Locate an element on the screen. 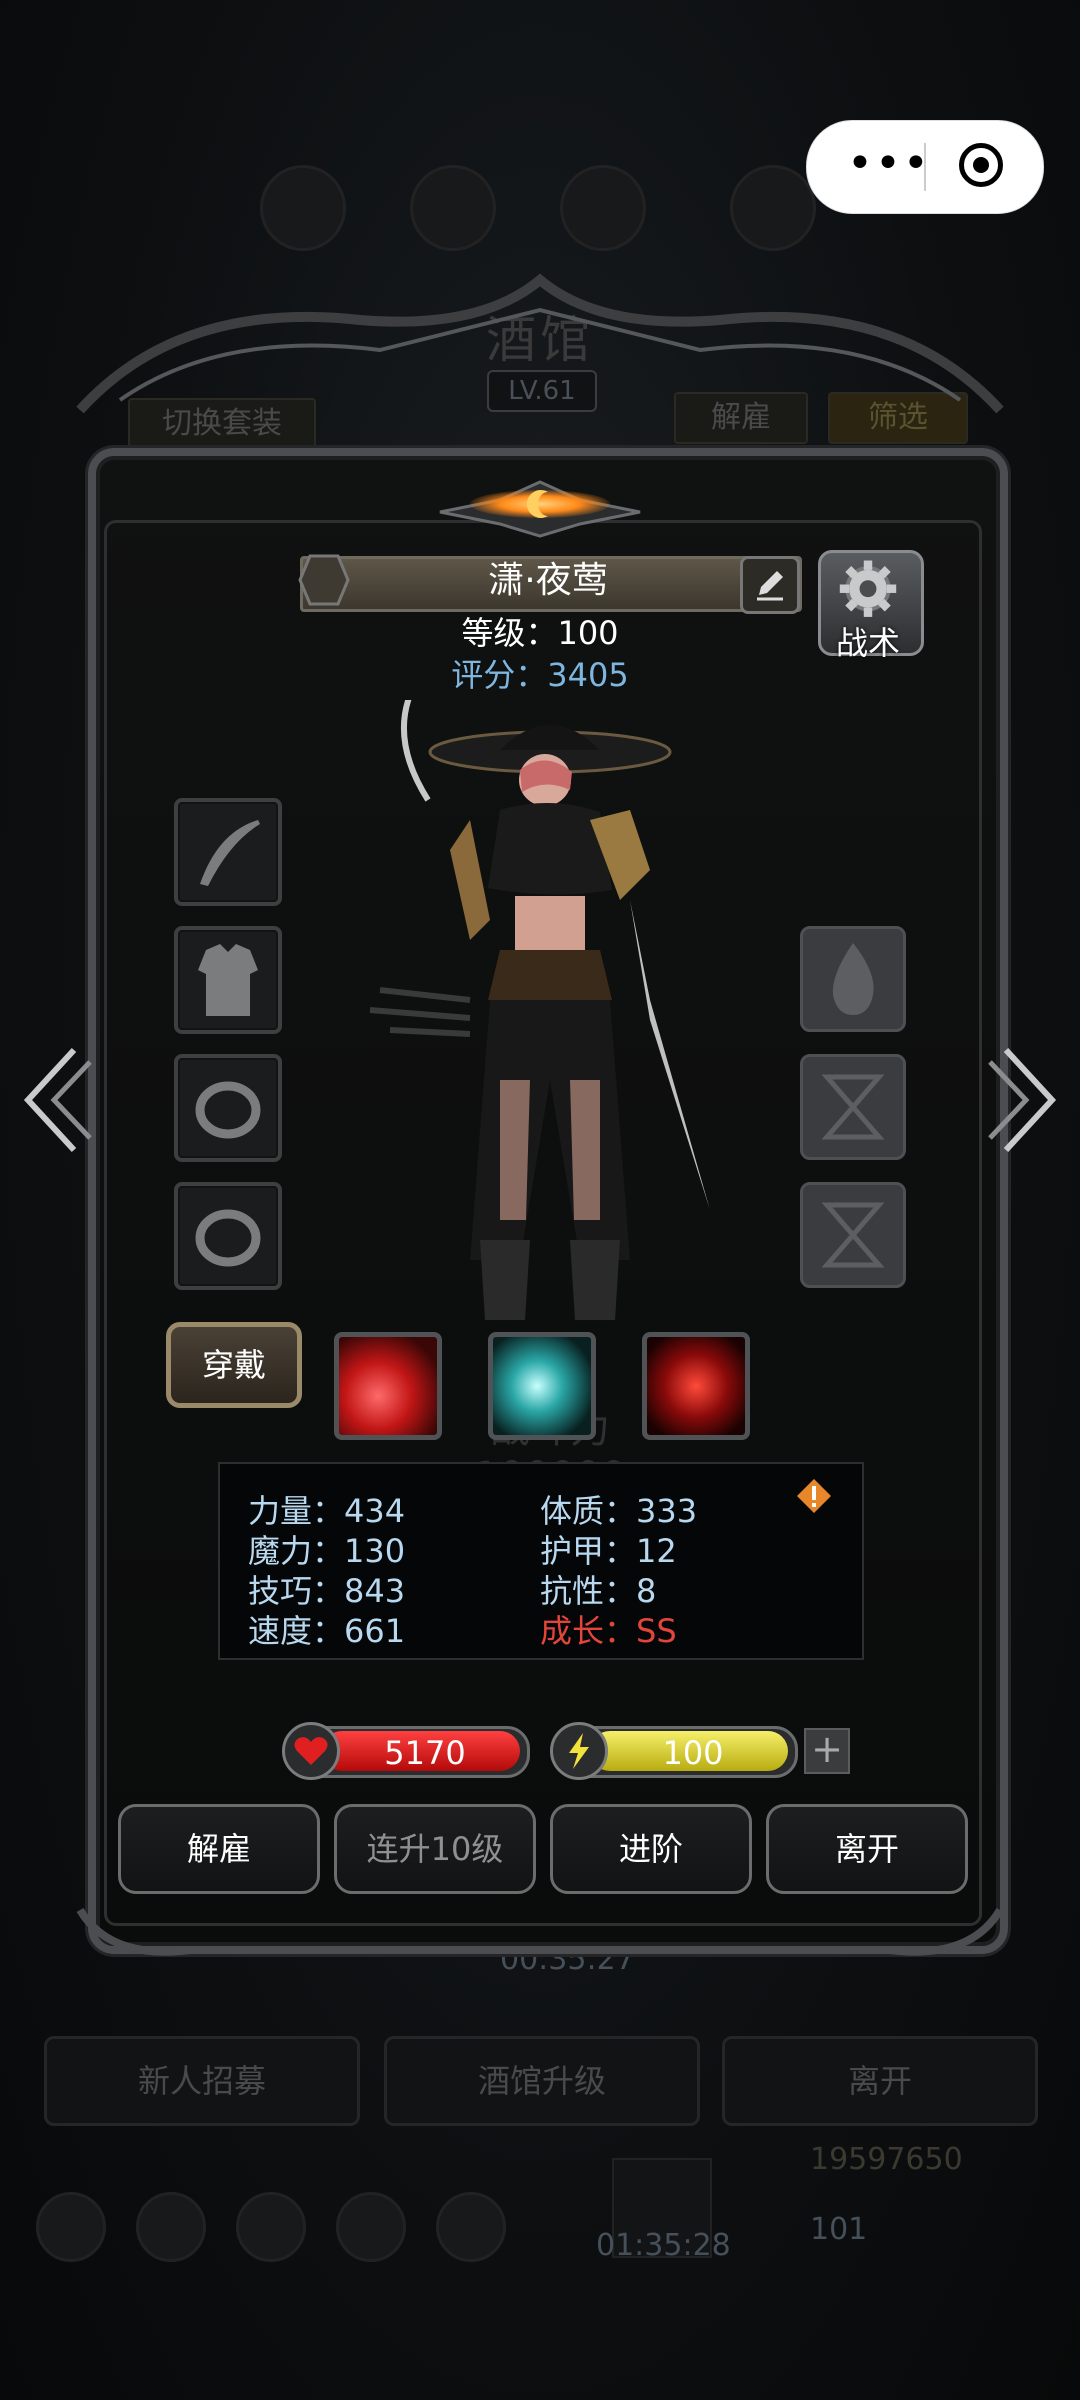  miniprogram-capsule: ••• is located at coordinates (925, 167).